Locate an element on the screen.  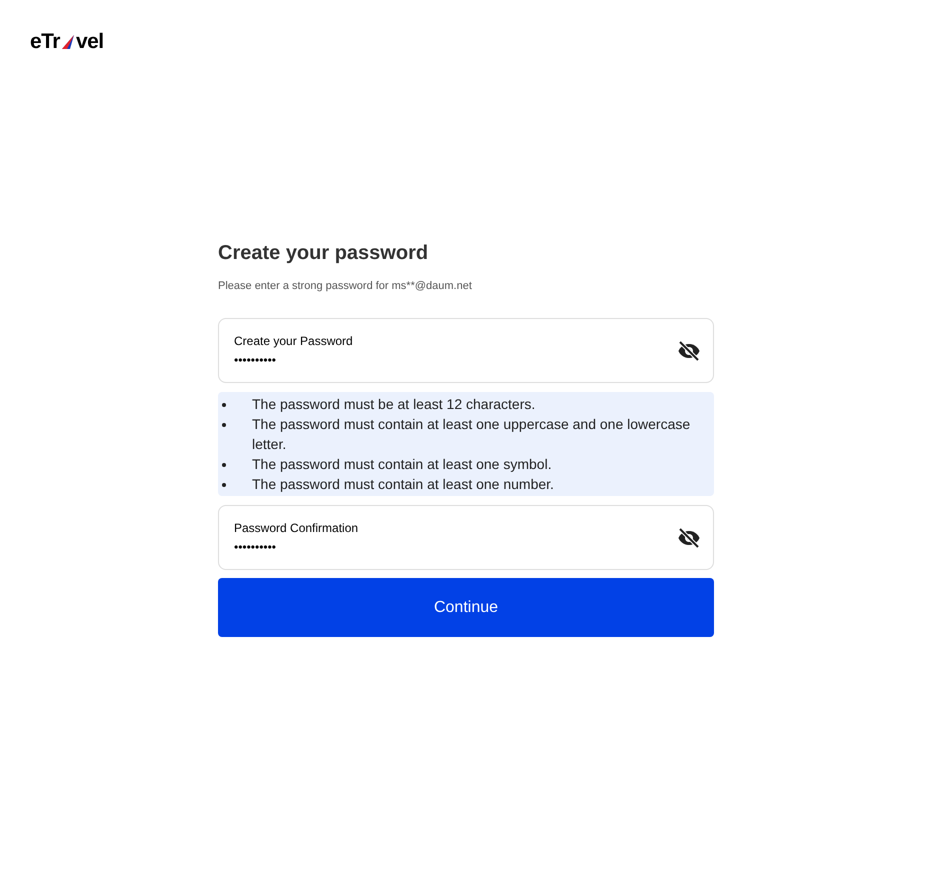
field-label: Password Confirmation is located at coordinates (296, 528).